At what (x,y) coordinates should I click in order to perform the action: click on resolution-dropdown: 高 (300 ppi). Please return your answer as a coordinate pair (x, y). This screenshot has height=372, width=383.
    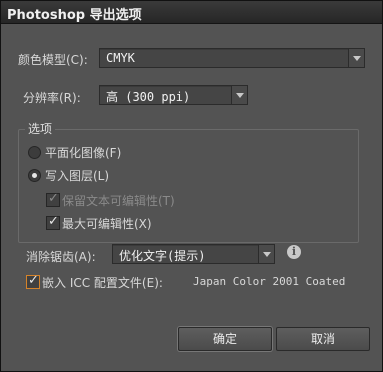
    Looking at the image, I should click on (173, 95).